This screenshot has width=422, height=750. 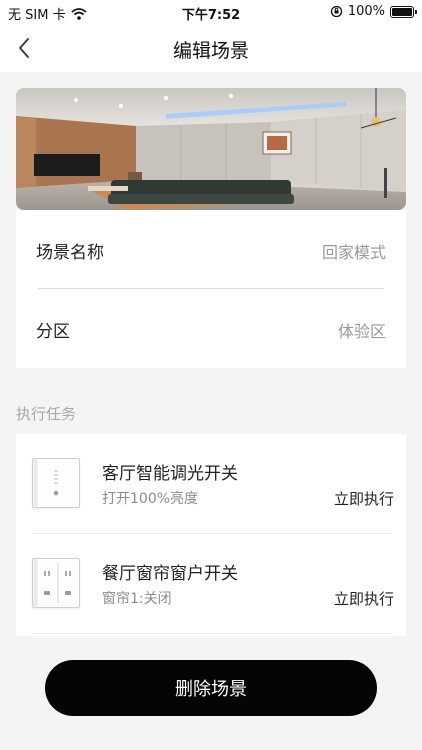 I want to click on status-bar: 无 SIM 卡 下午7:52 100%, so click(x=211, y=12).